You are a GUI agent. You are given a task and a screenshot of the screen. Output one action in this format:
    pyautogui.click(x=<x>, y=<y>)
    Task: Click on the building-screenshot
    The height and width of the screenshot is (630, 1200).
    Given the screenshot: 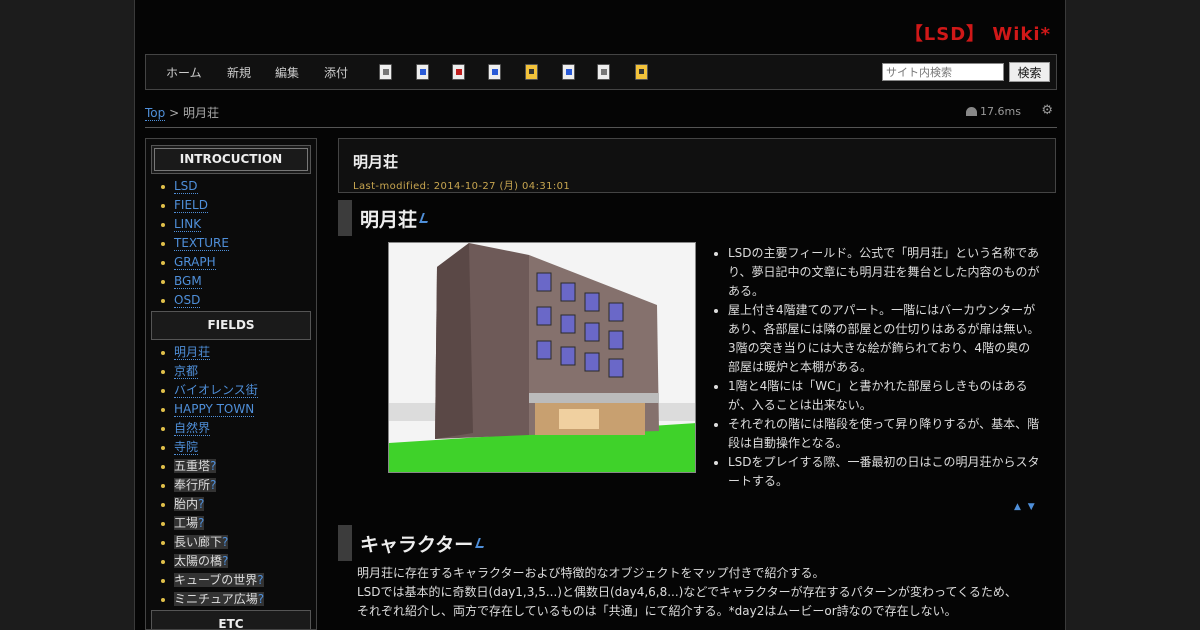 What is the action you would take?
    pyautogui.click(x=542, y=357)
    